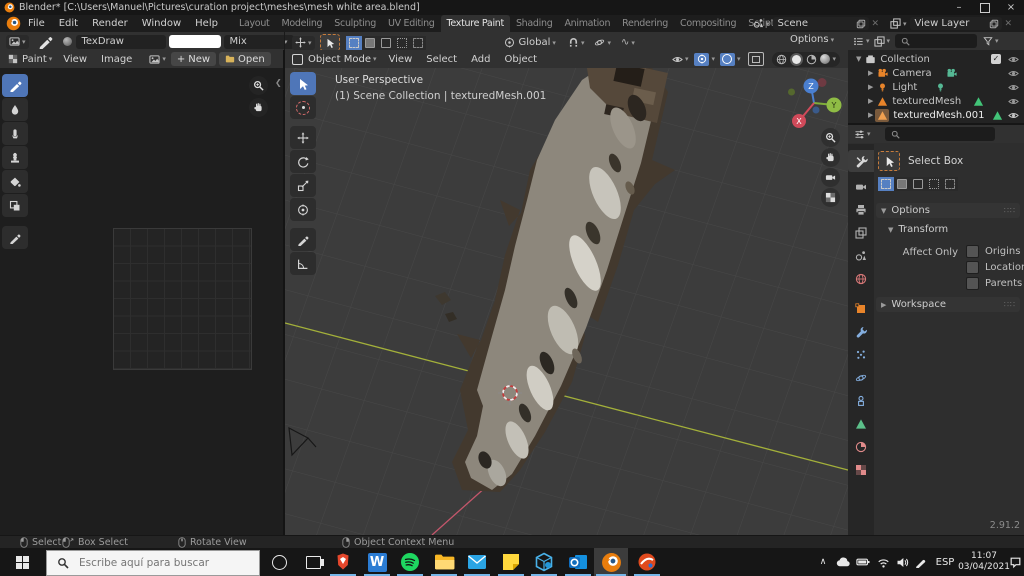 This screenshot has width=1024, height=576. Describe the element at coordinates (758, 23) in the screenshot. I see `scene-icon` at that location.